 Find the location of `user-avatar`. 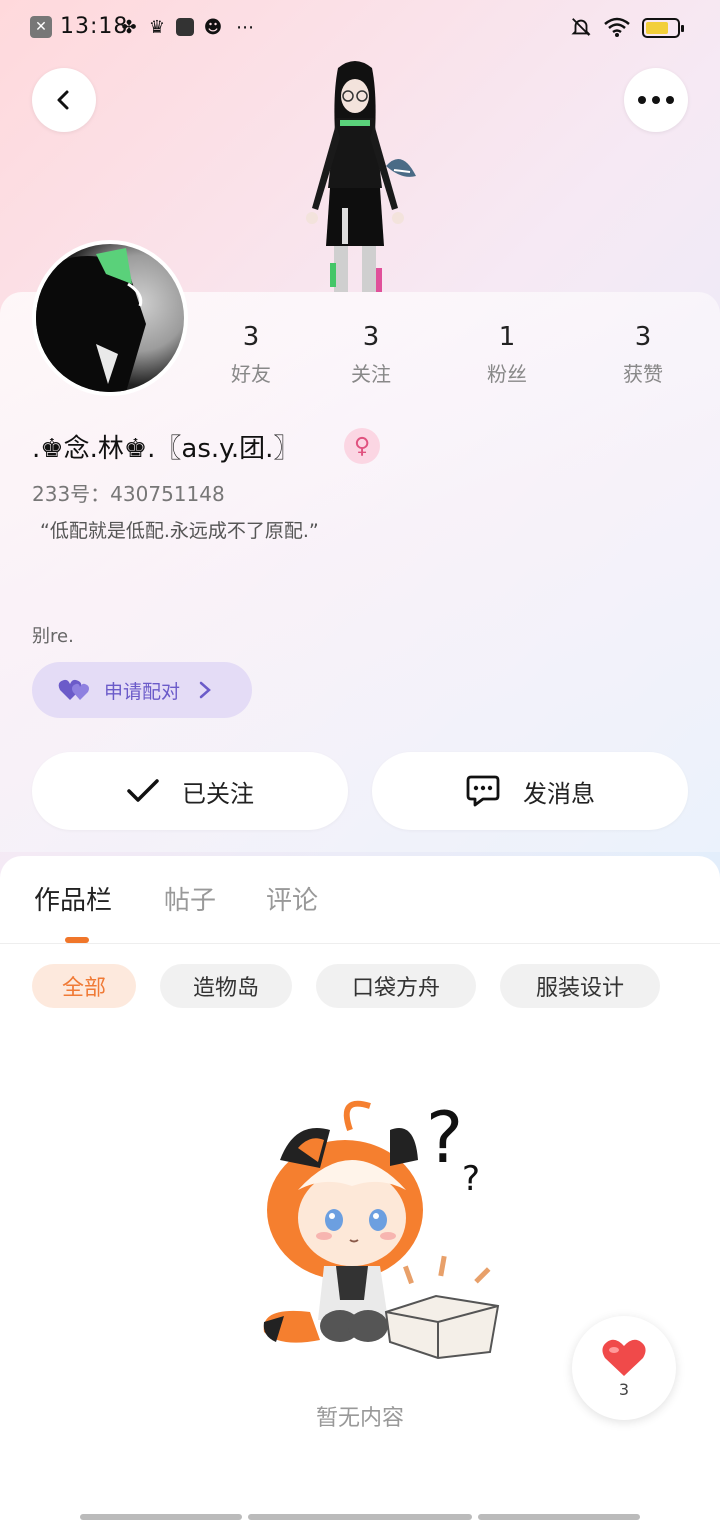

user-avatar is located at coordinates (110, 318).